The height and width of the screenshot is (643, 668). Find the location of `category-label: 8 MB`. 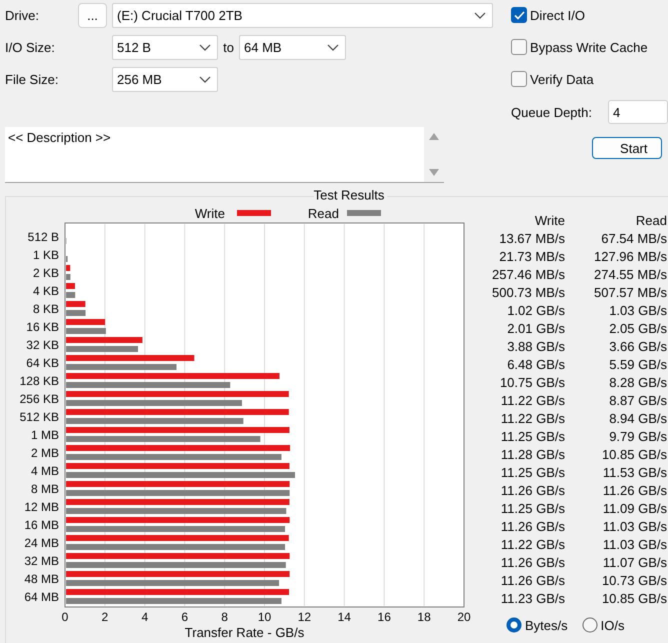

category-label: 8 MB is located at coordinates (44, 489).